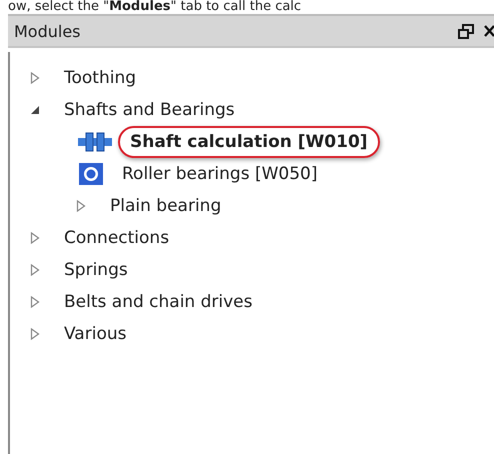  Describe the element at coordinates (466, 31) in the screenshot. I see `restore-icon` at that location.